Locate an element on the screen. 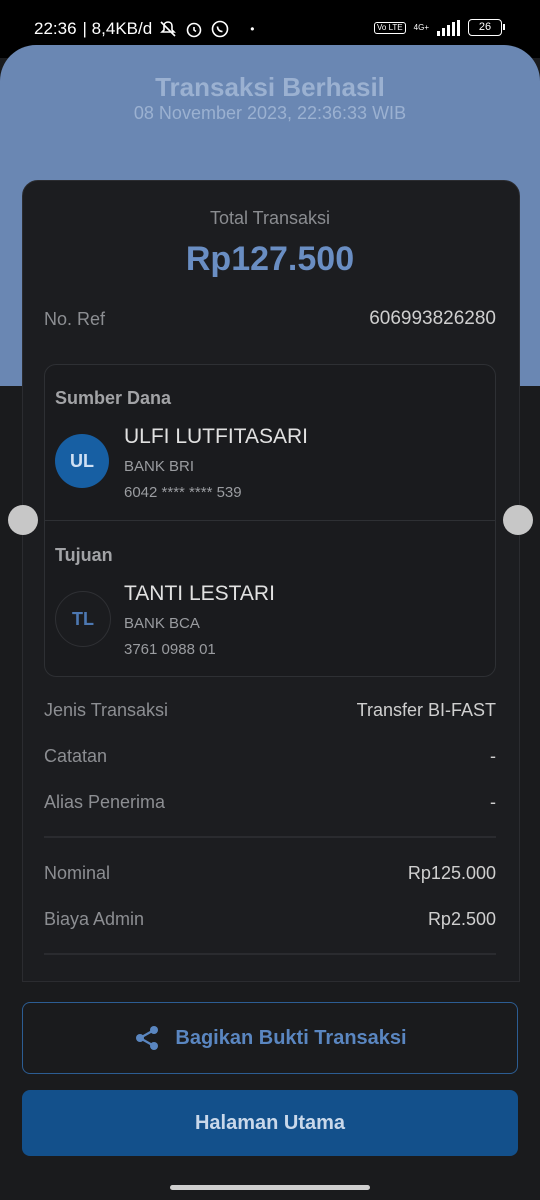 This screenshot has height=1200, width=540. total-amount: Rp127.500 is located at coordinates (270, 259).